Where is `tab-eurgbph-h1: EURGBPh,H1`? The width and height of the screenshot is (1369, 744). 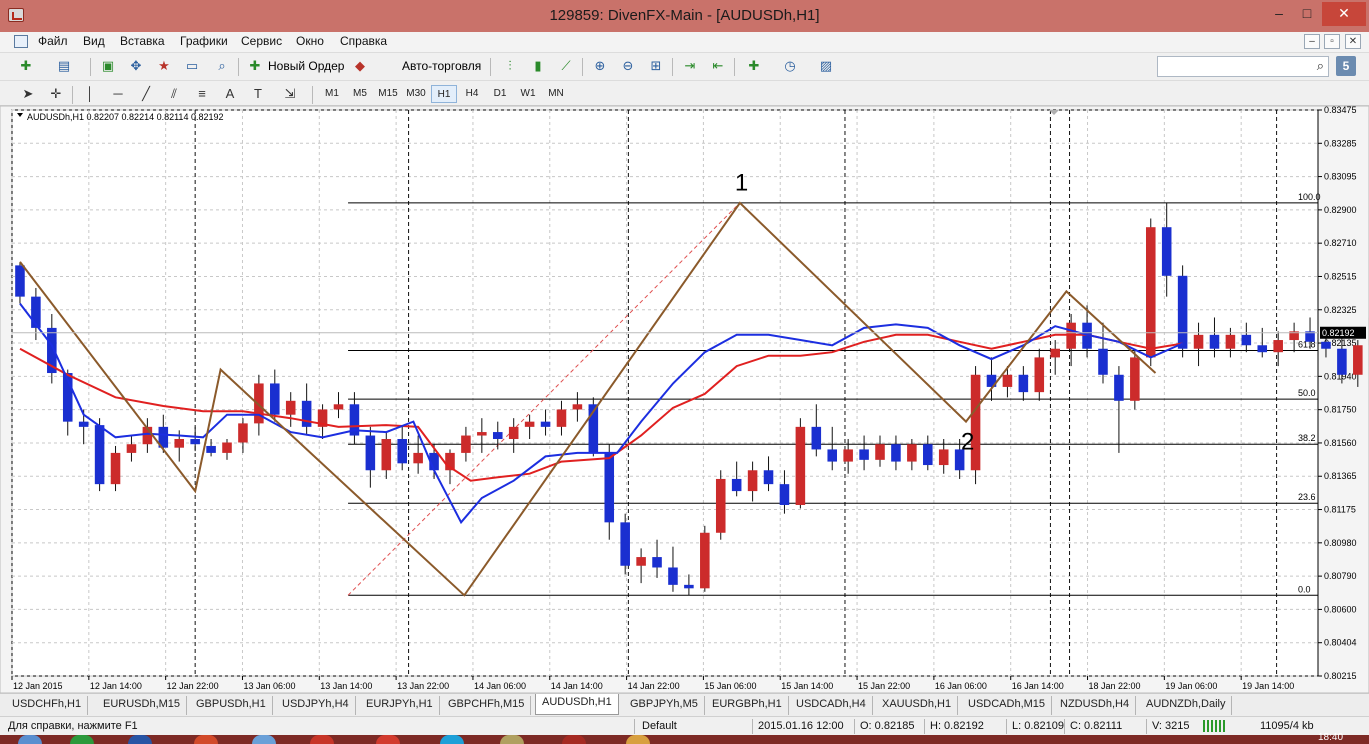
tab-eurgbph-h1: EURGBPh,H1 is located at coordinates (747, 705).